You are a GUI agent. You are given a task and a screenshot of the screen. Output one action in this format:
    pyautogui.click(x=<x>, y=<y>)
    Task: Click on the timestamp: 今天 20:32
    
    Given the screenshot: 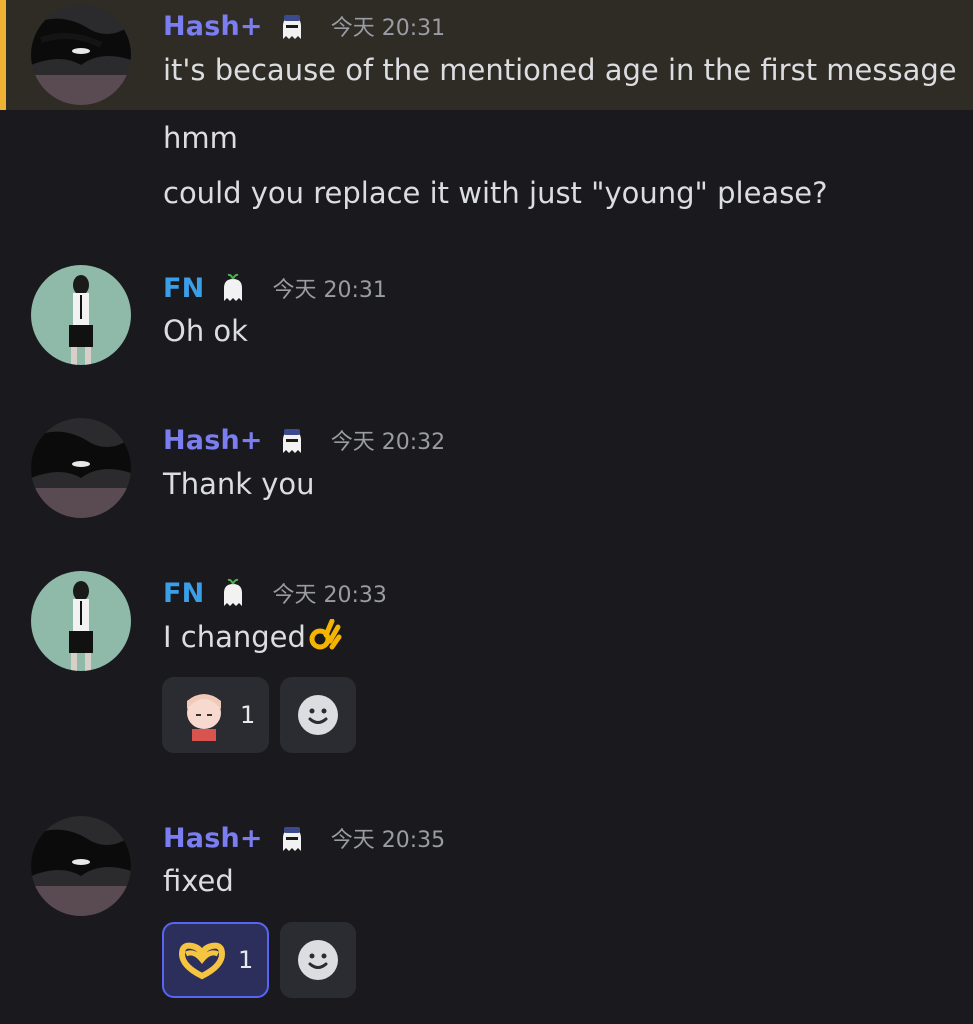 What is the action you would take?
    pyautogui.click(x=388, y=442)
    